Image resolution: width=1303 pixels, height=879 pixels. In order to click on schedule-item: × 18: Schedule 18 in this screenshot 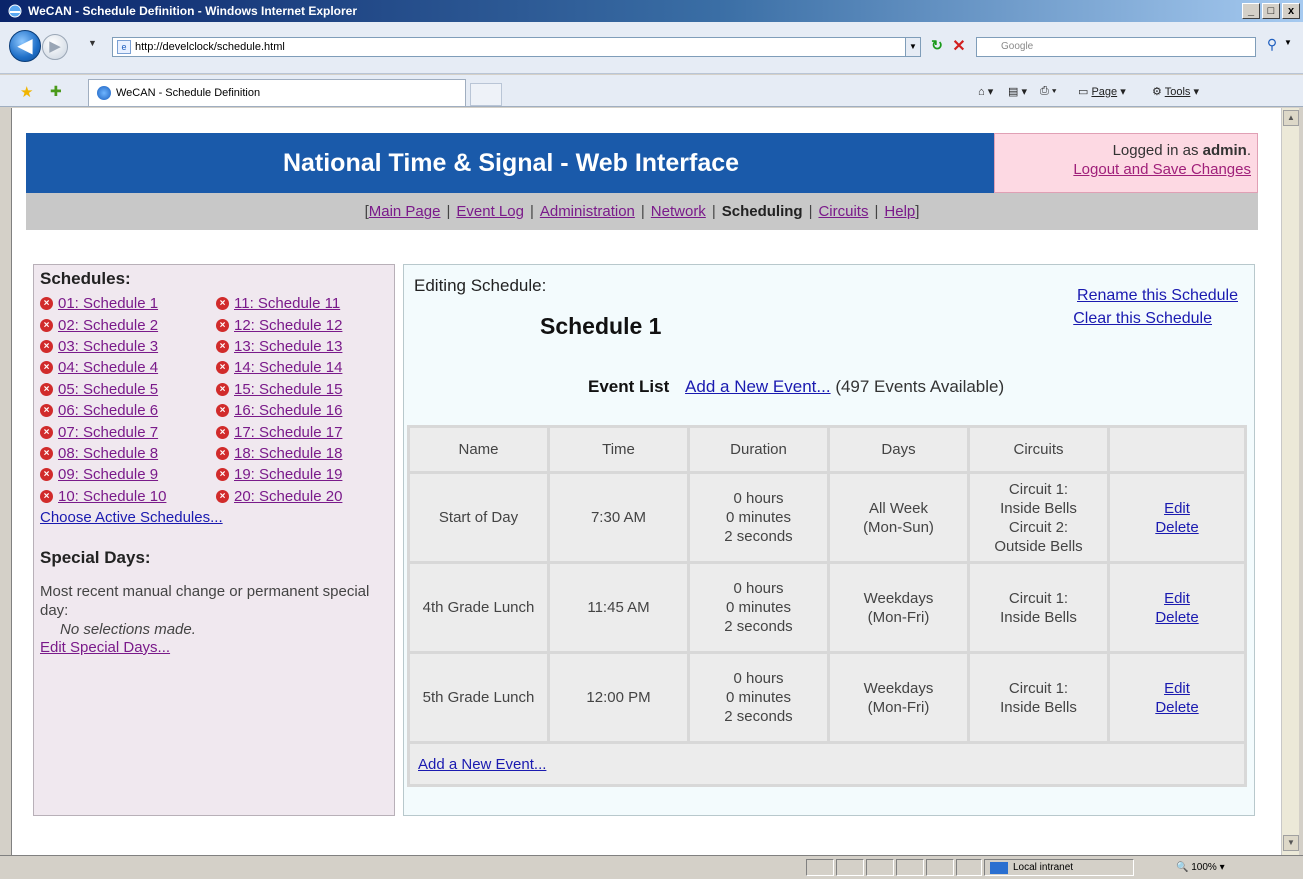, I will do `click(304, 453)`.